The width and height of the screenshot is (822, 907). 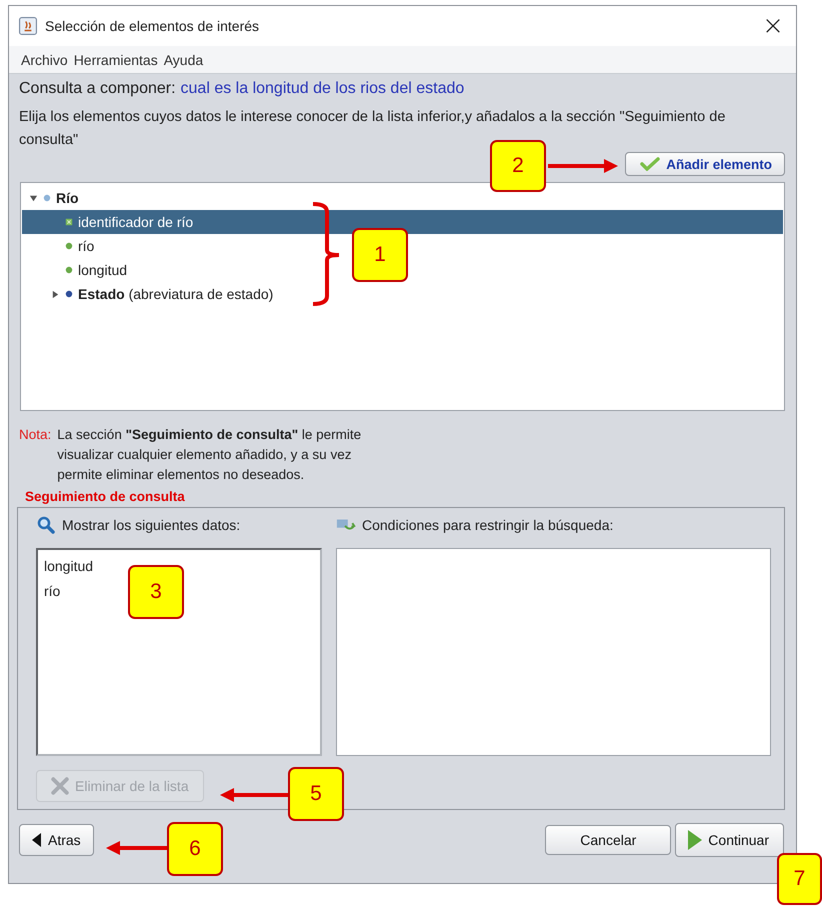 I want to click on callout-number: 3, so click(x=156, y=592).